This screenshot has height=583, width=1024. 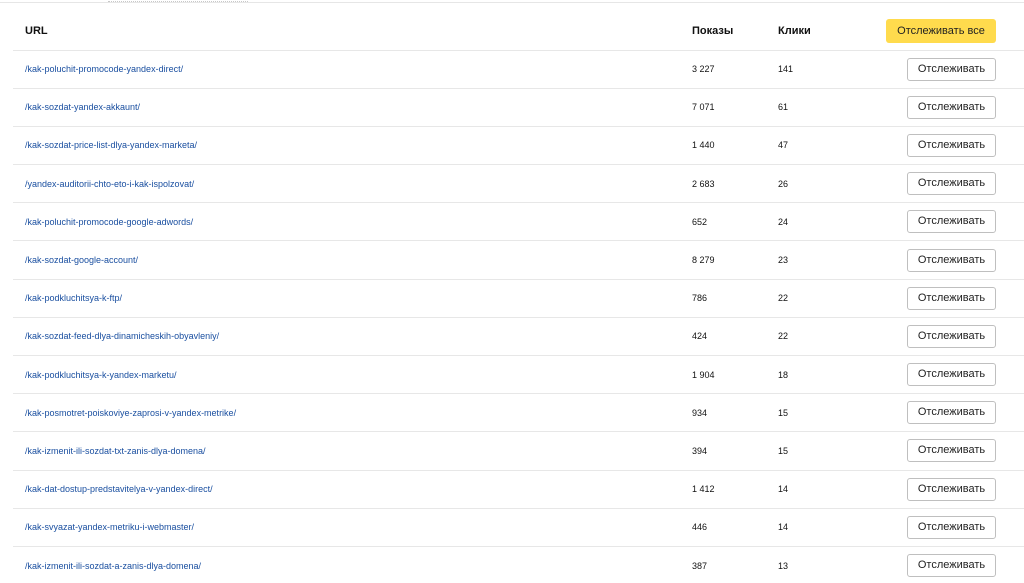 What do you see at coordinates (512, 1) in the screenshot?
I see `top-edge-divider` at bounding box center [512, 1].